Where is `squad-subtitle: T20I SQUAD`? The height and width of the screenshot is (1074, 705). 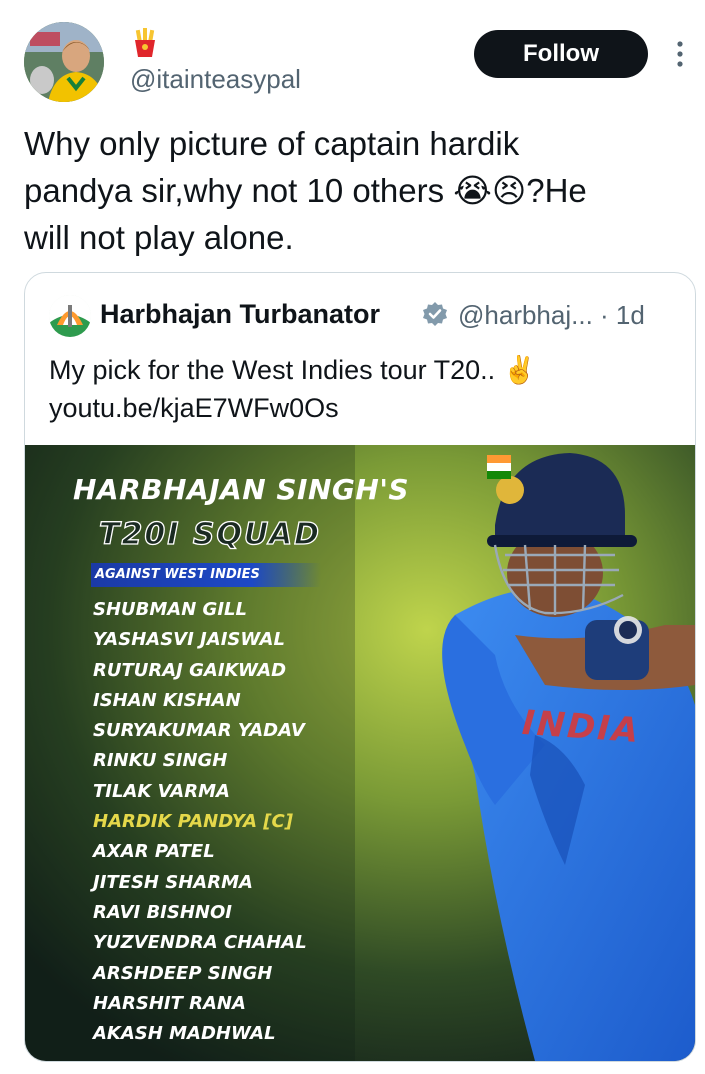
squad-subtitle: T20I SQUAD is located at coordinates (210, 534).